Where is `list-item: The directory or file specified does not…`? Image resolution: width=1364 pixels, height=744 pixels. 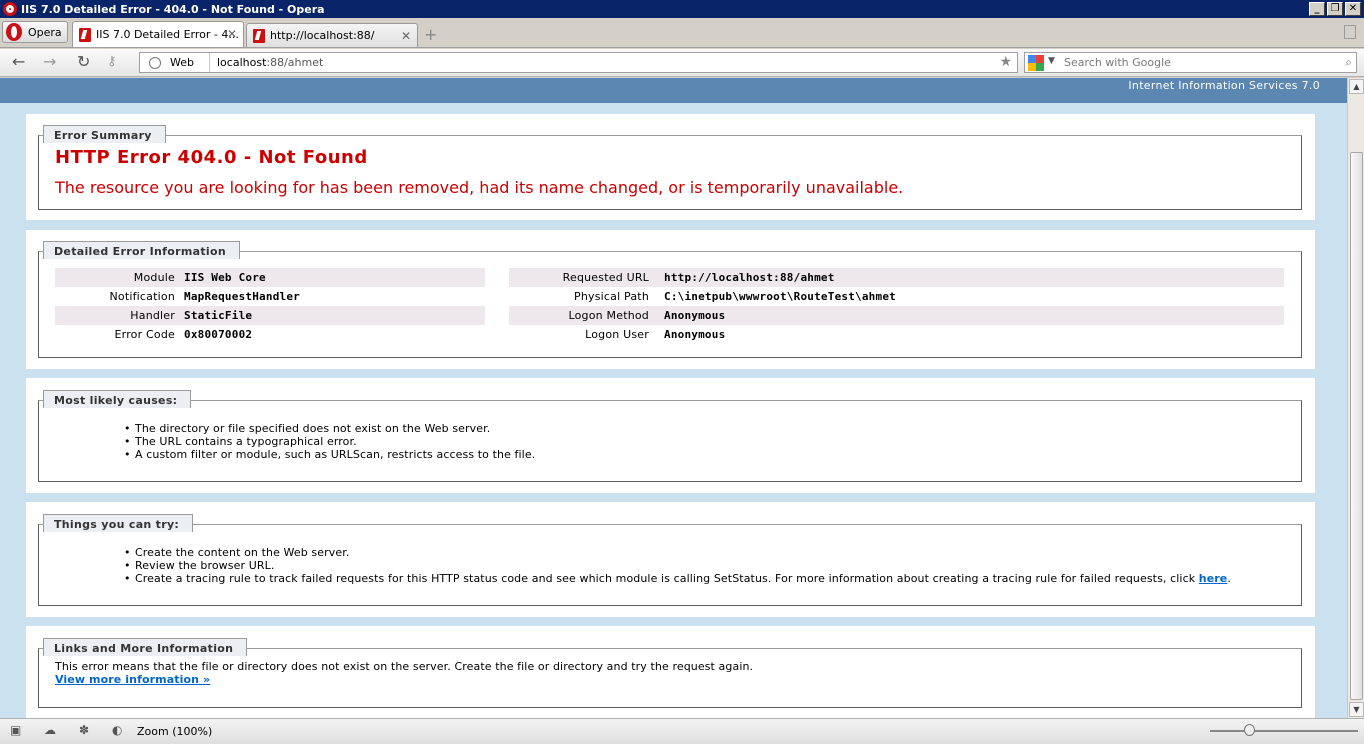
list-item: The directory or file specified does not… is located at coordinates (329, 428).